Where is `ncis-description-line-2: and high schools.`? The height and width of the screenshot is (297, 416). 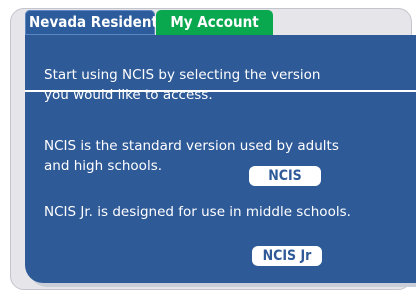 ncis-description-line-2: and high schools. is located at coordinates (103, 166).